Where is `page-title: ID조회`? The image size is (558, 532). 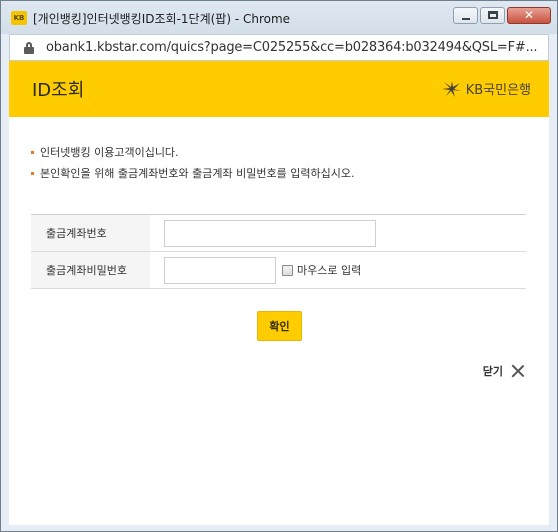
page-title: ID조회 is located at coordinates (58, 90).